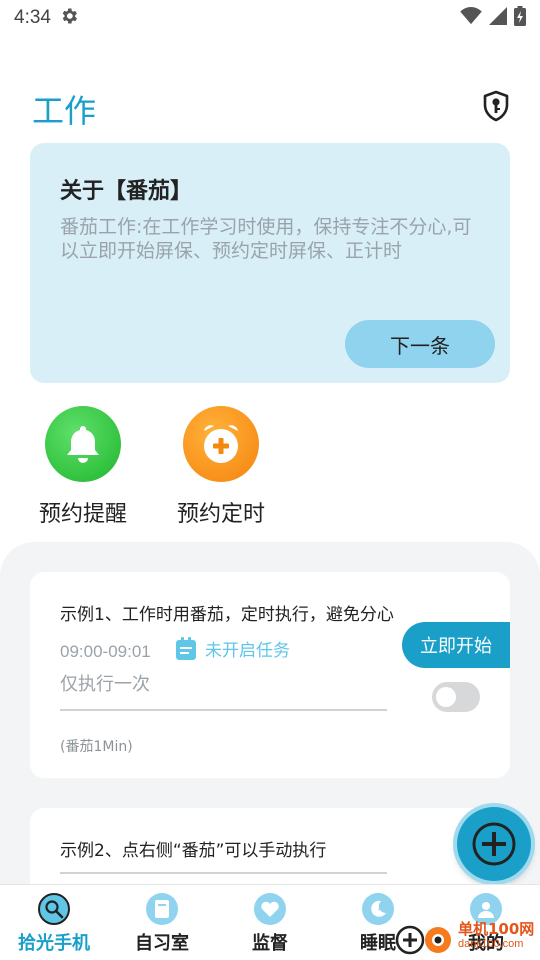 The image size is (540, 960). I want to click on wifi-icon, so click(471, 18).